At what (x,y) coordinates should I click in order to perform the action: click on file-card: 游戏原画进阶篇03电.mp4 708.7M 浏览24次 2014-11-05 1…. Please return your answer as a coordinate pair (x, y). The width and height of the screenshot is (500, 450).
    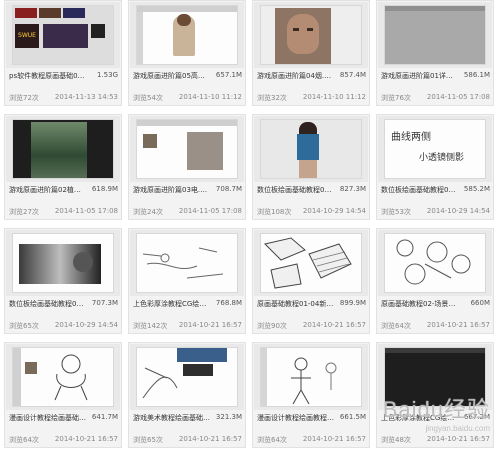
    Looking at the image, I should click on (187, 167).